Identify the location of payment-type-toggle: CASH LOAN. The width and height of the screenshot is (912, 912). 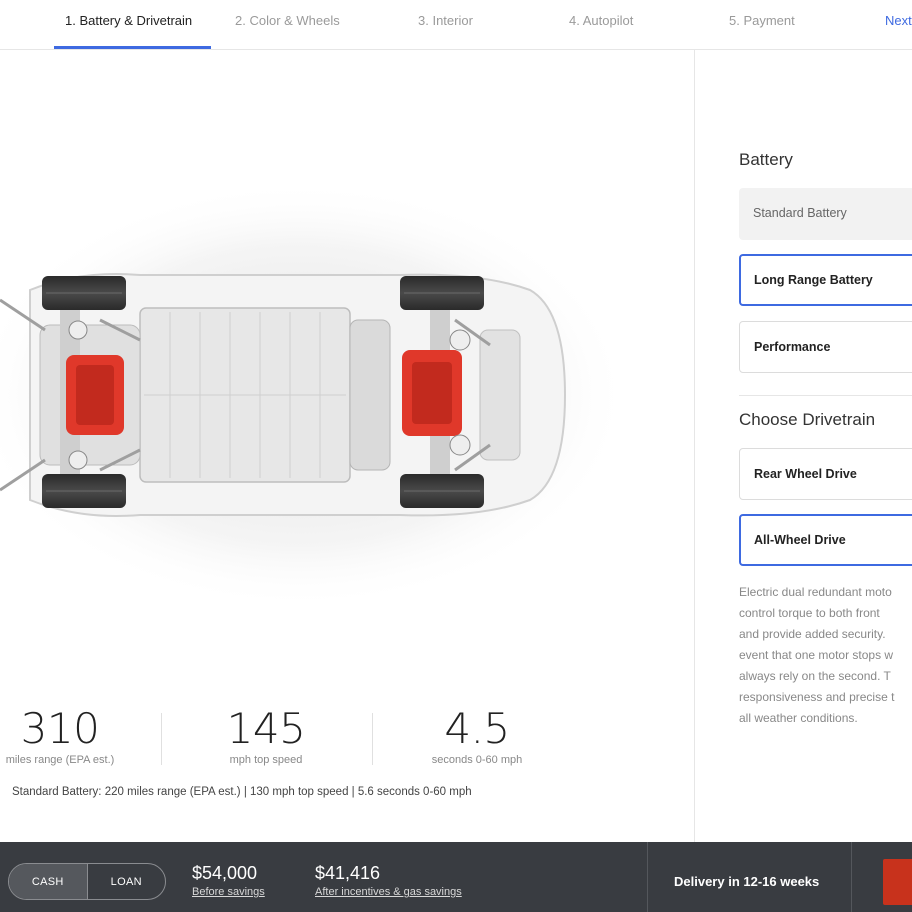
(87, 881).